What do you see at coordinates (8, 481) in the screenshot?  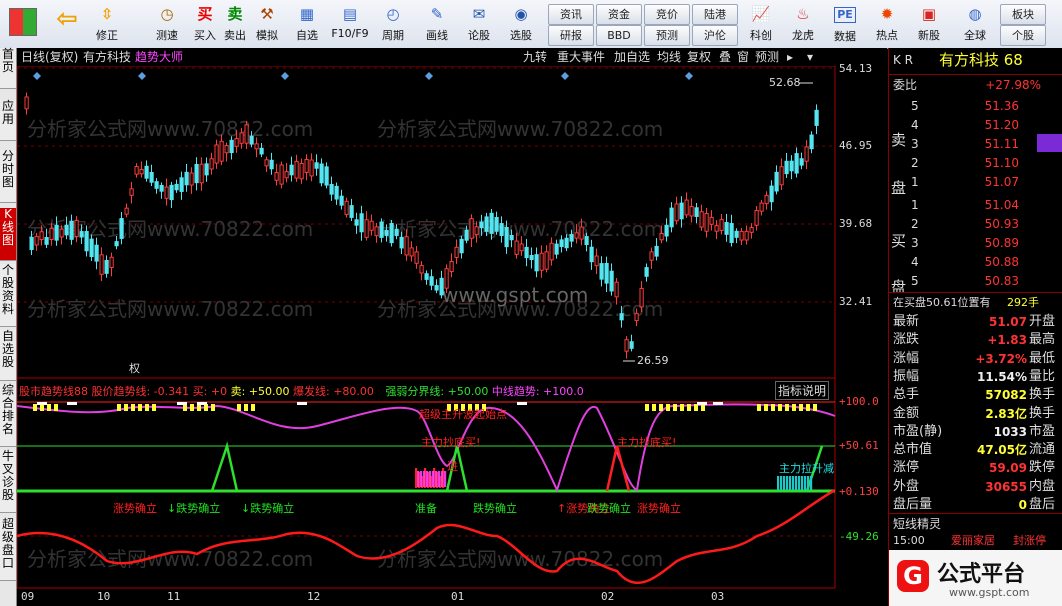 I see `sidebar-tab-diagnosis: 牛叉诊股` at bounding box center [8, 481].